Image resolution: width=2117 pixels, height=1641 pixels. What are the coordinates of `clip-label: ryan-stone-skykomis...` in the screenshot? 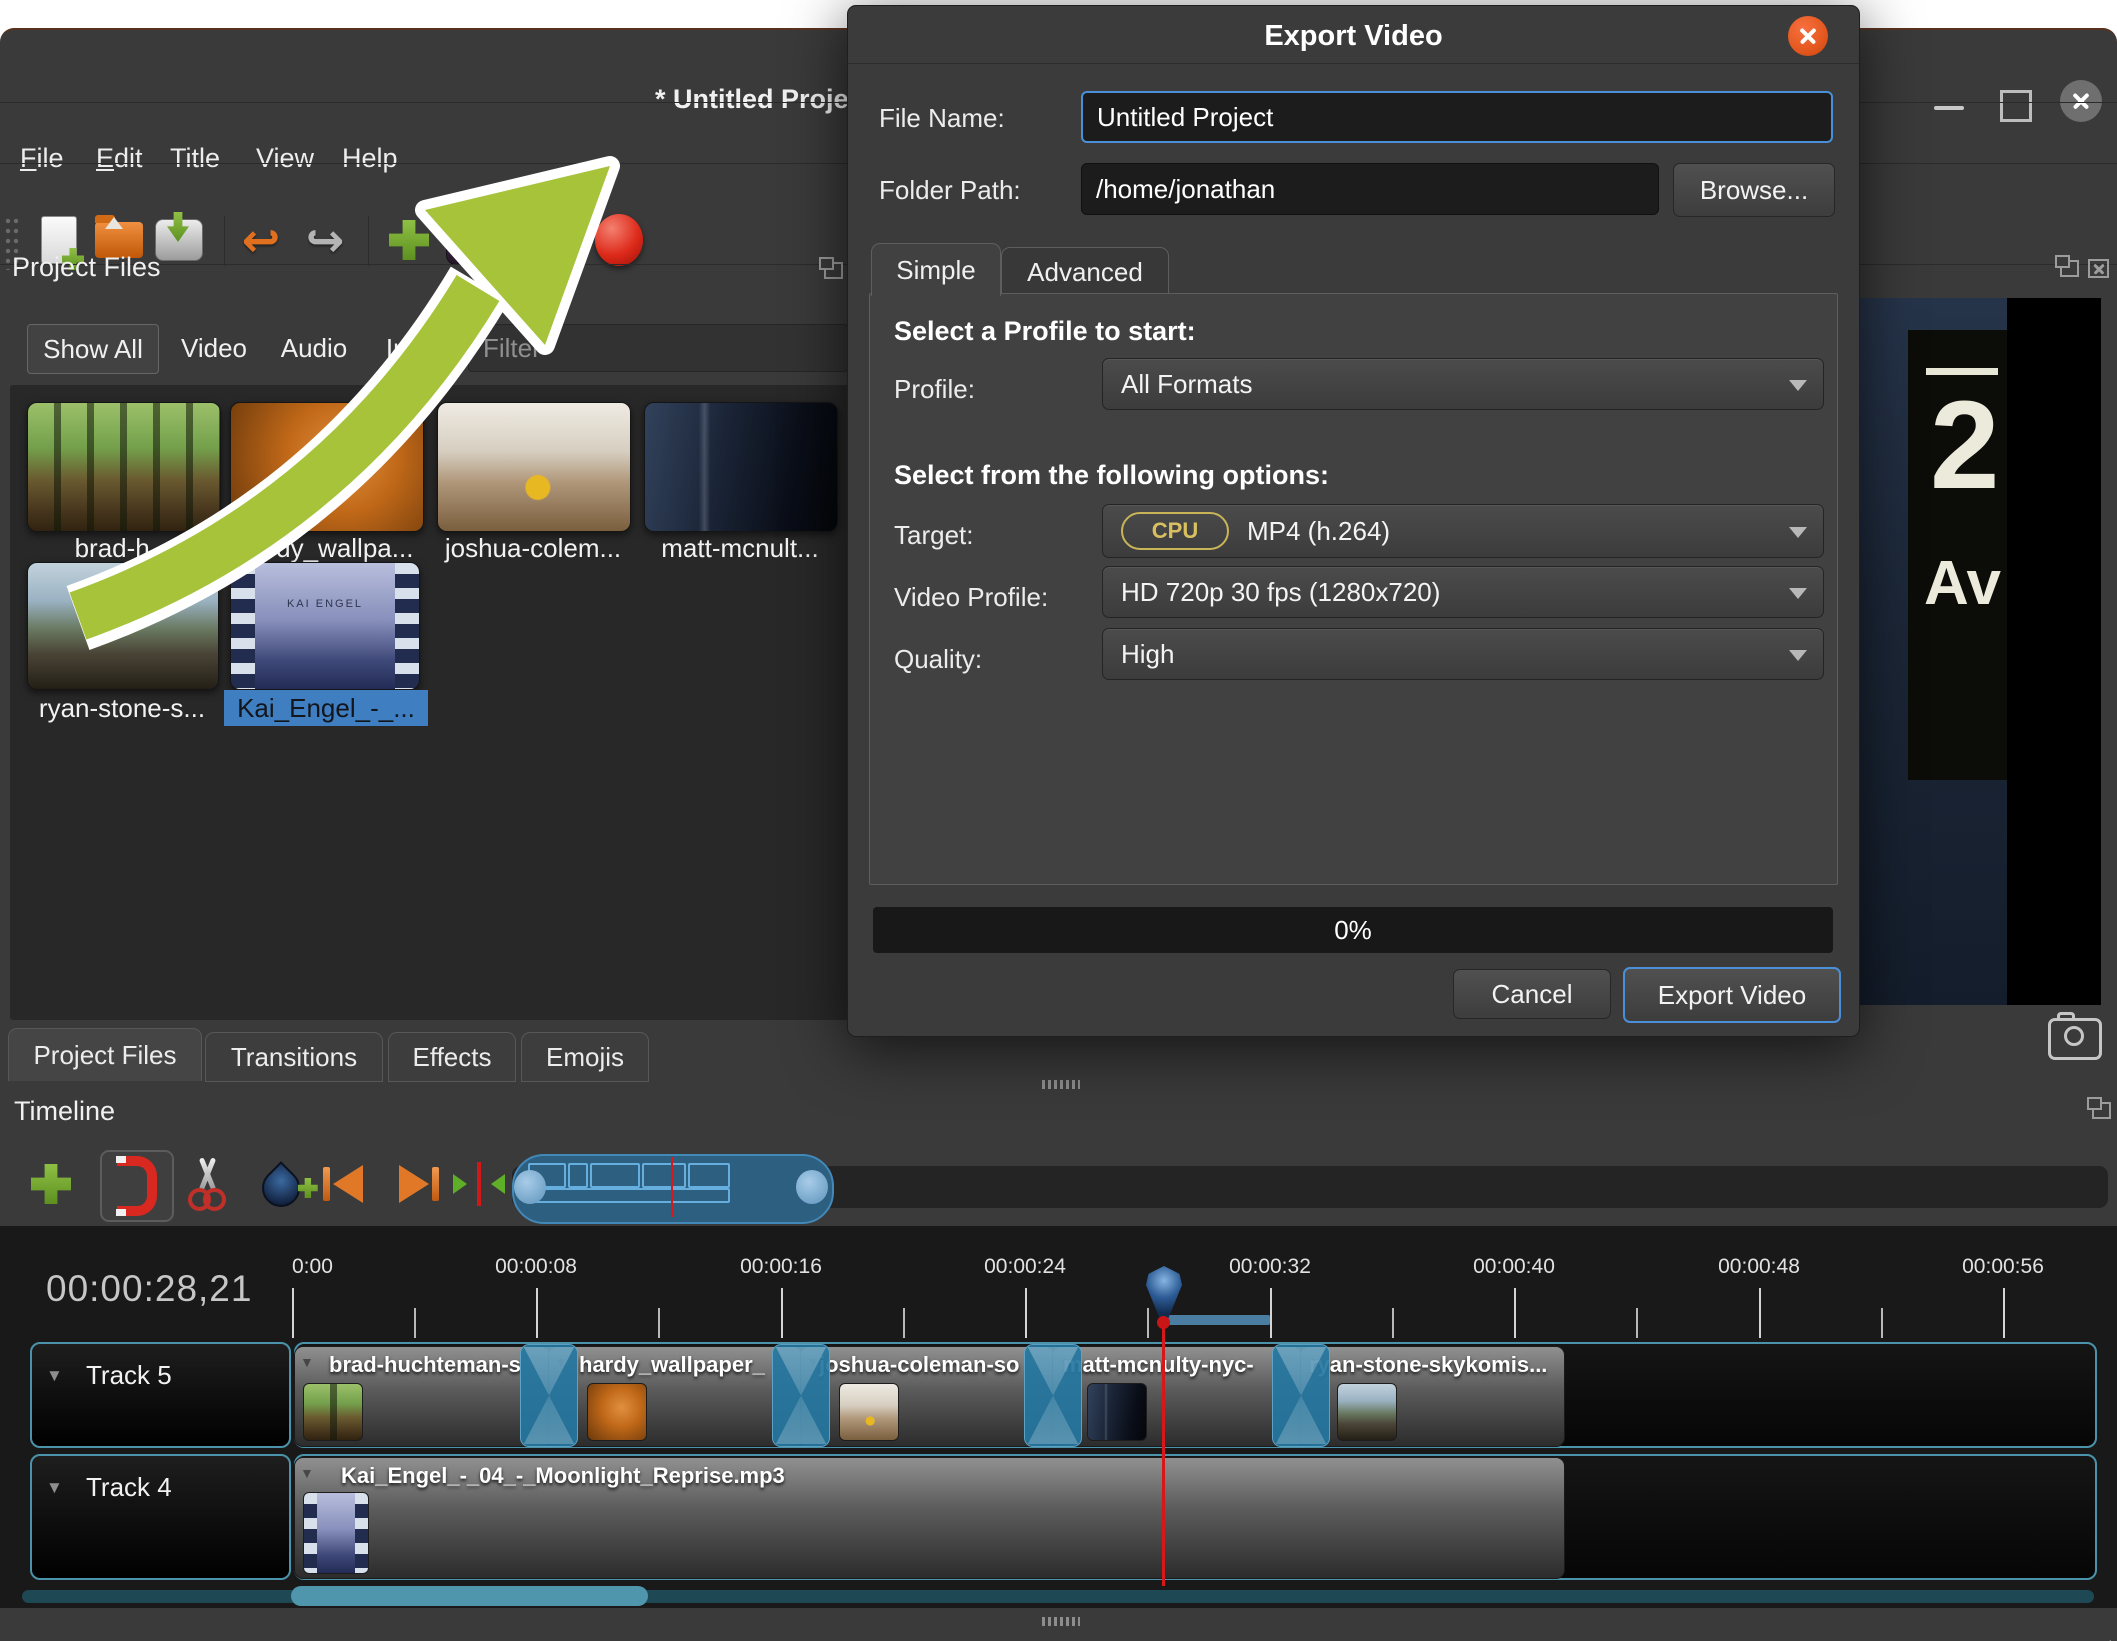 It's located at (1428, 1364).